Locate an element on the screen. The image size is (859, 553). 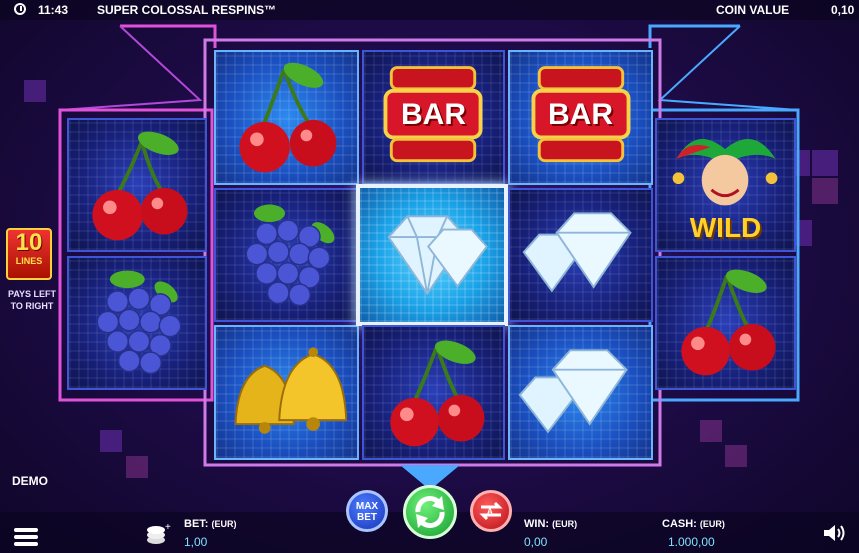
demo-mode-label: DEMO is located at coordinates (30, 481).